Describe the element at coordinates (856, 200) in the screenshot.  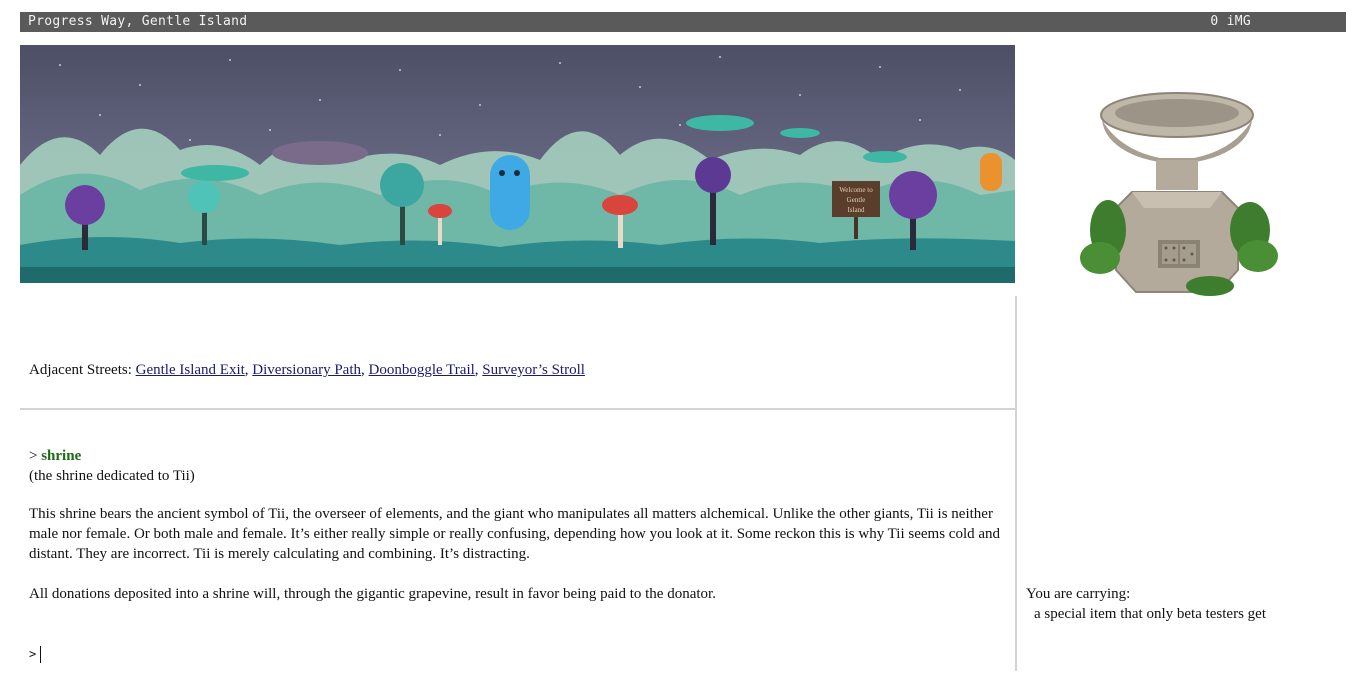
I see `sign-line-2: Gentle` at that location.